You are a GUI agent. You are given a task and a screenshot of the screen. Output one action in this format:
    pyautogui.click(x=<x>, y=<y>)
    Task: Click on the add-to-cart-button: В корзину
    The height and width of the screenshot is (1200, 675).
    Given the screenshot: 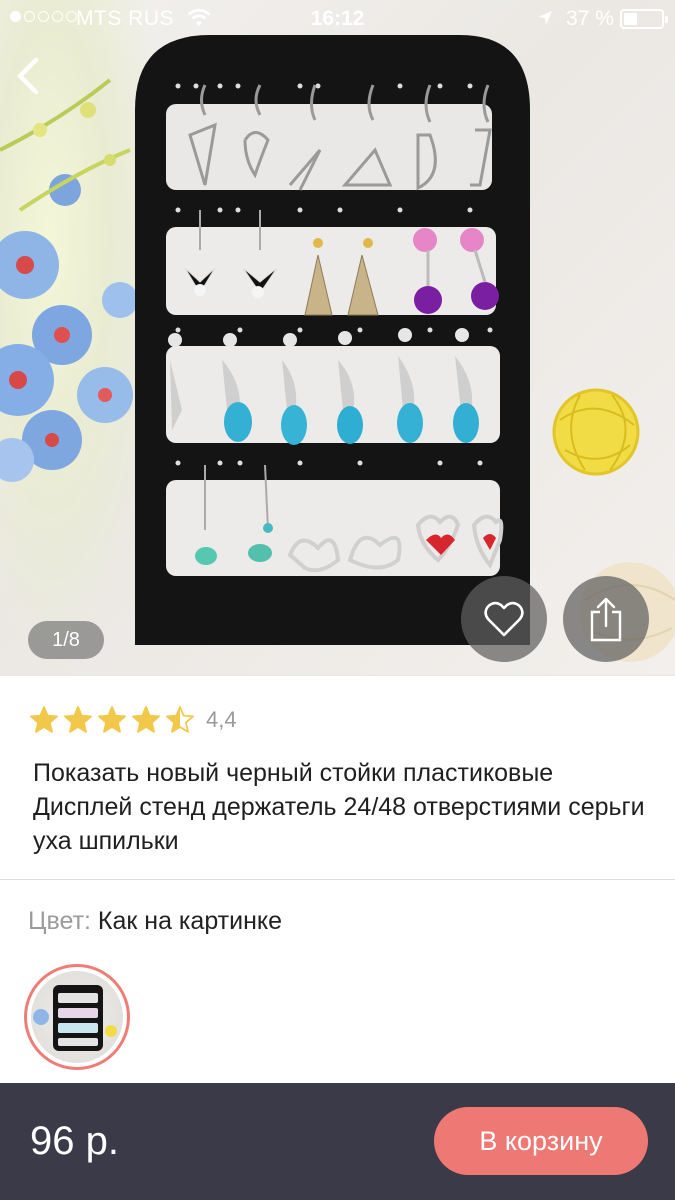 What is the action you would take?
    pyautogui.click(x=541, y=1141)
    